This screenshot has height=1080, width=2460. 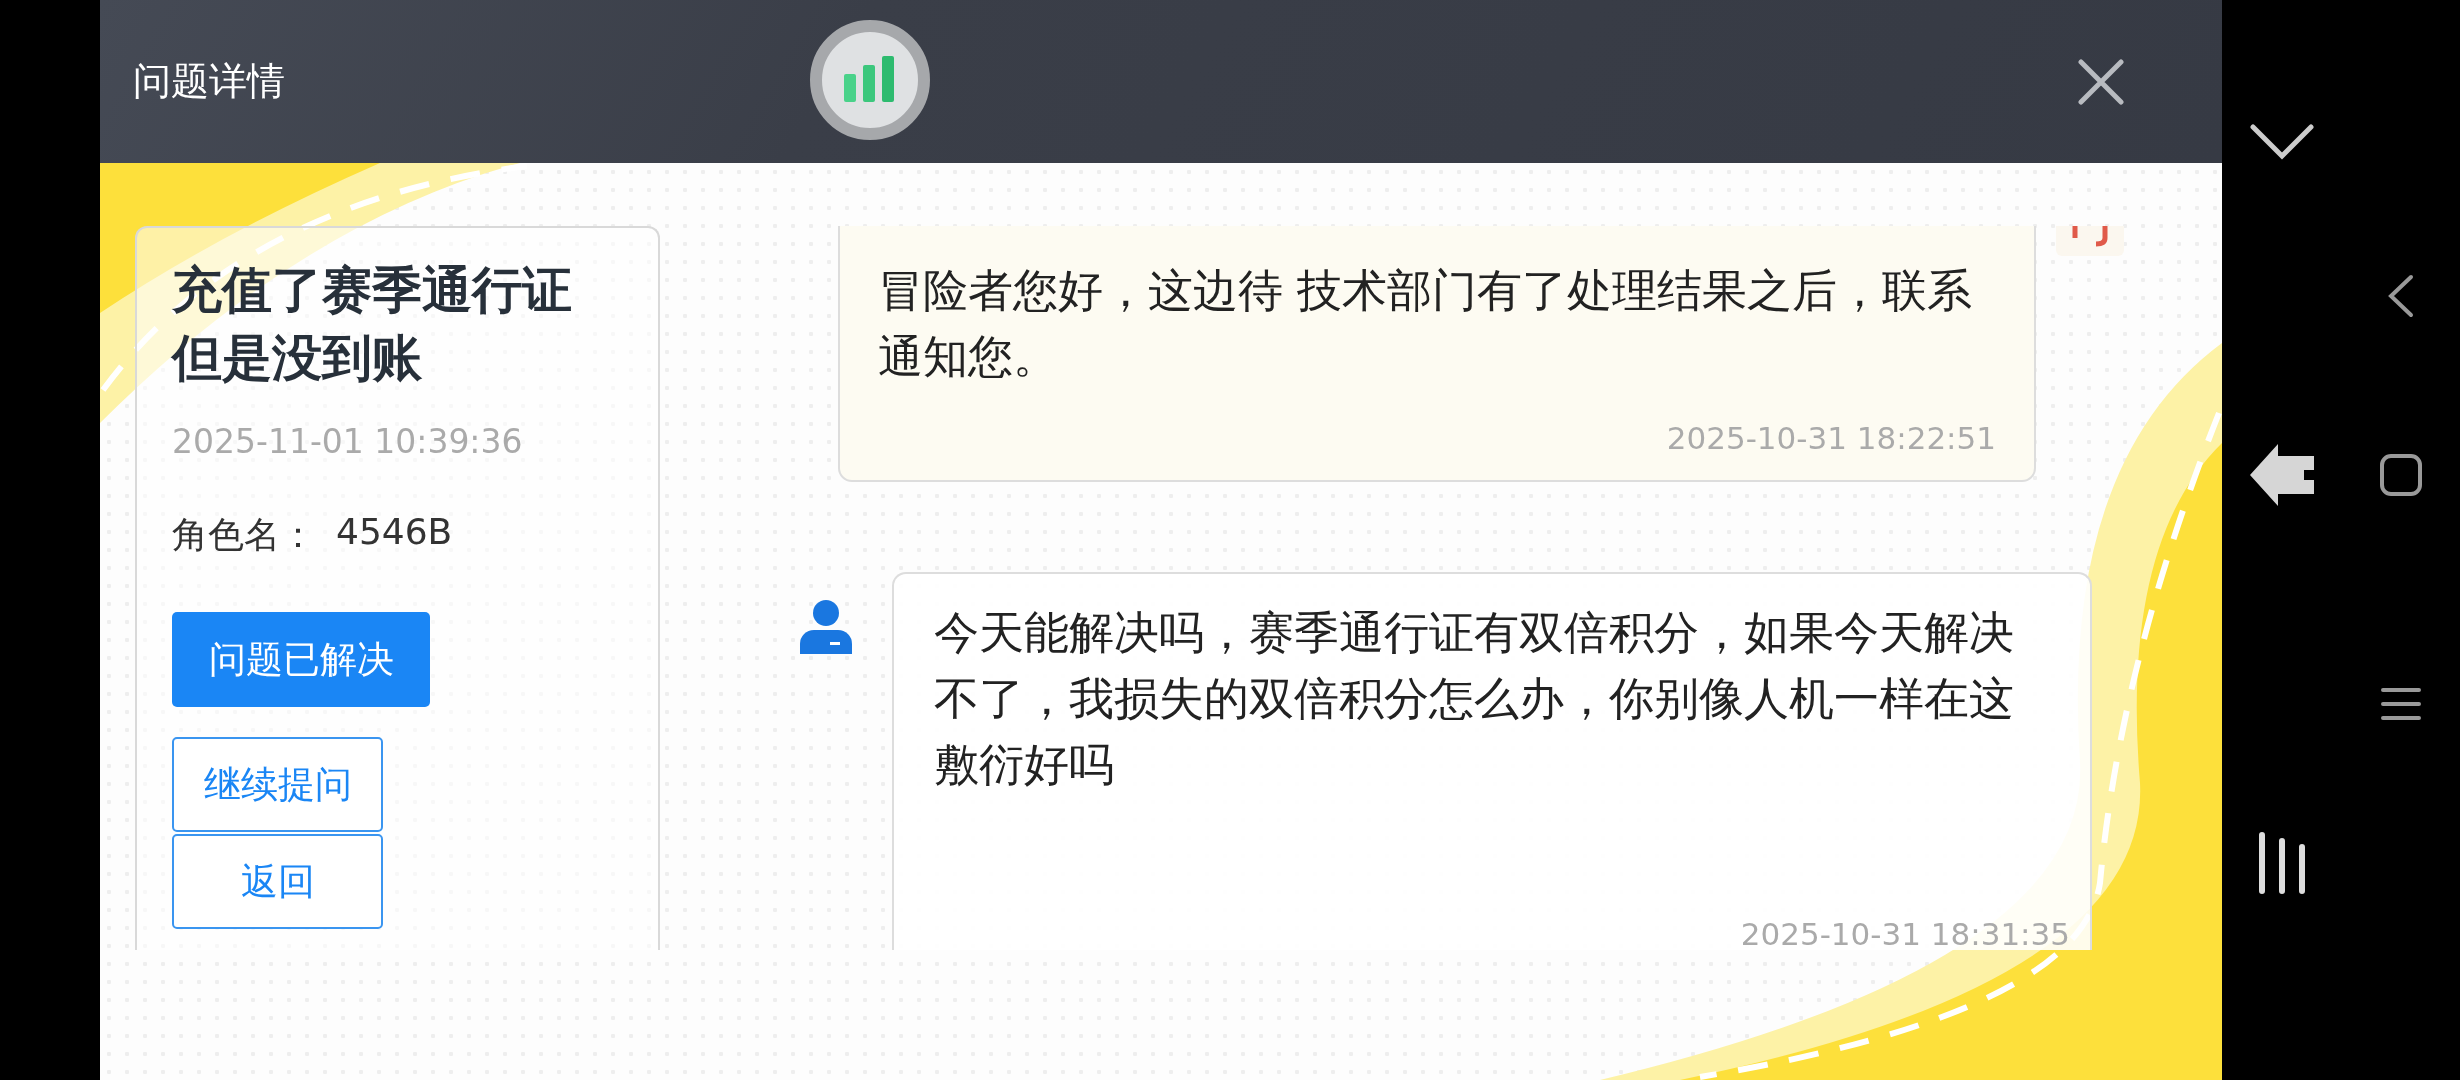 I want to click on back-button: 返回, so click(x=277, y=881).